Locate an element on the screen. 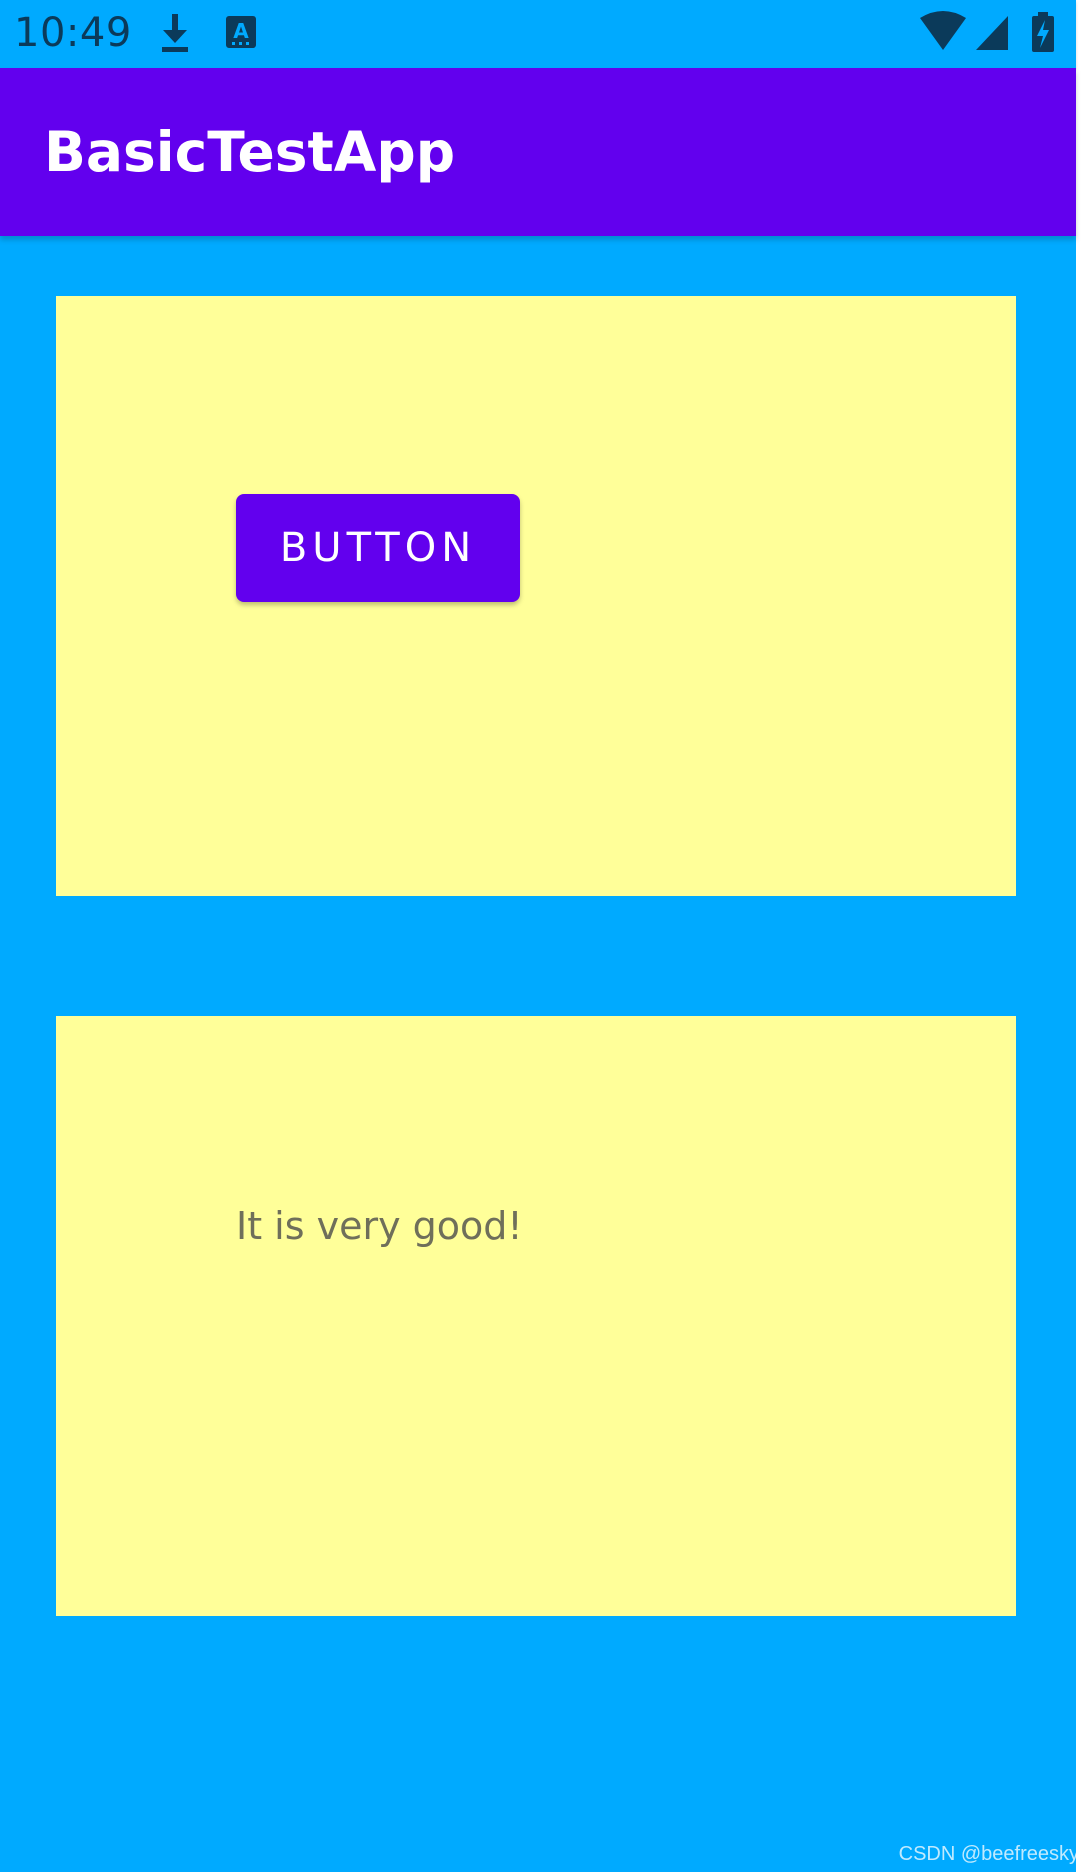 This screenshot has width=1083, height=1872. app-title: BasicTestApp is located at coordinates (250, 152).